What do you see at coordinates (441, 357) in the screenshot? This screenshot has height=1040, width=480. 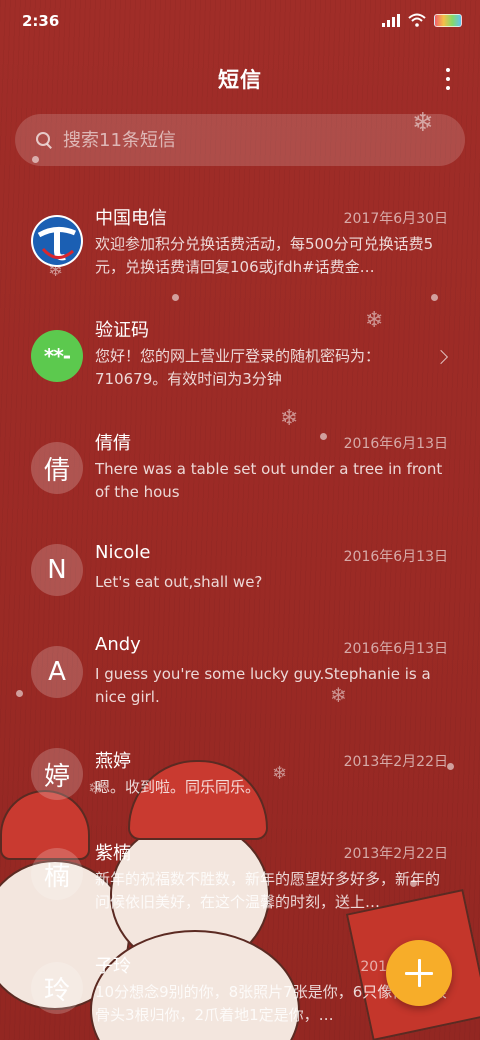 I see `chevron-right-icon` at bounding box center [441, 357].